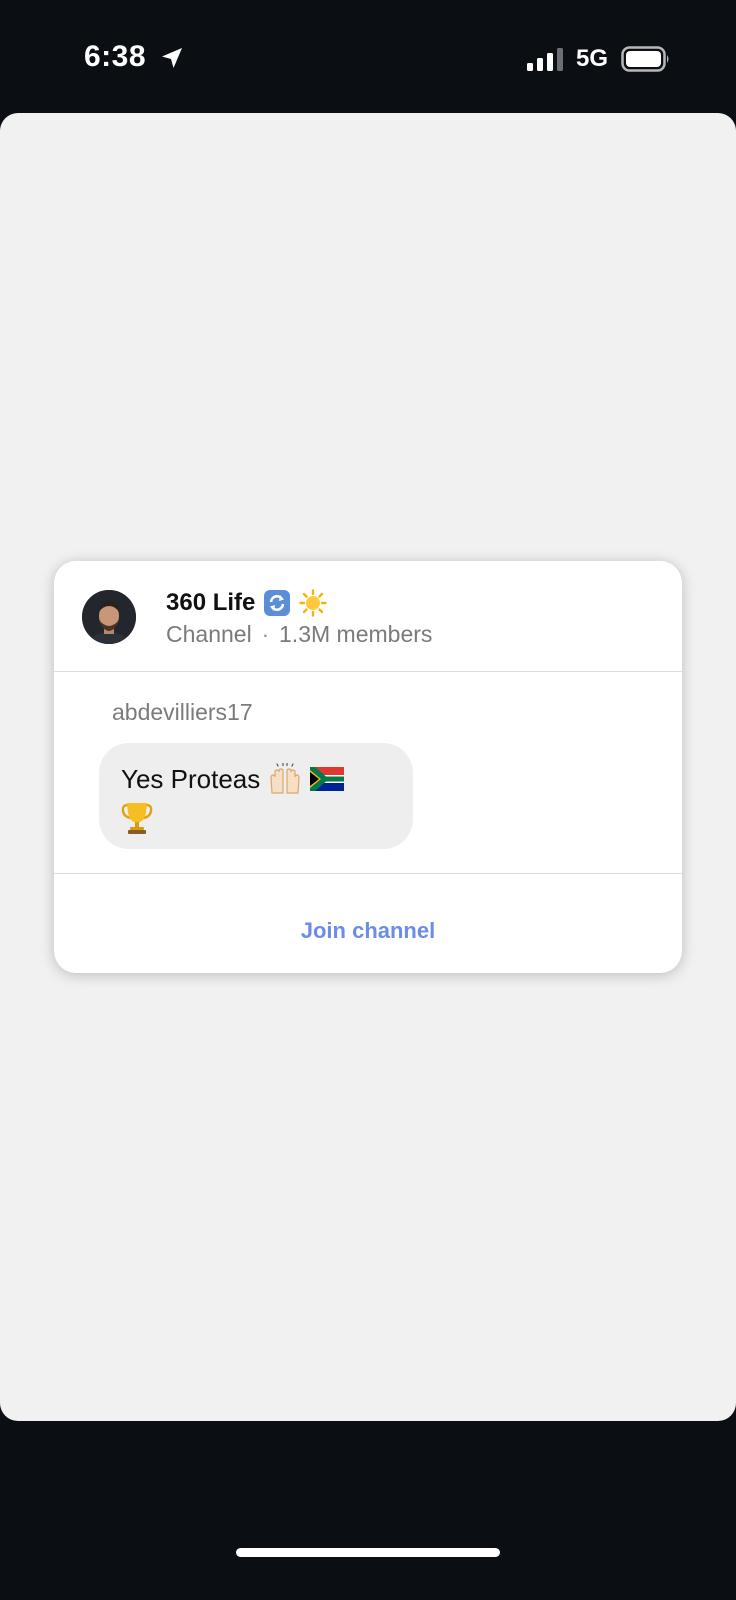 The width and height of the screenshot is (736, 1600). What do you see at coordinates (285, 778) in the screenshot?
I see `raising-hands-icon` at bounding box center [285, 778].